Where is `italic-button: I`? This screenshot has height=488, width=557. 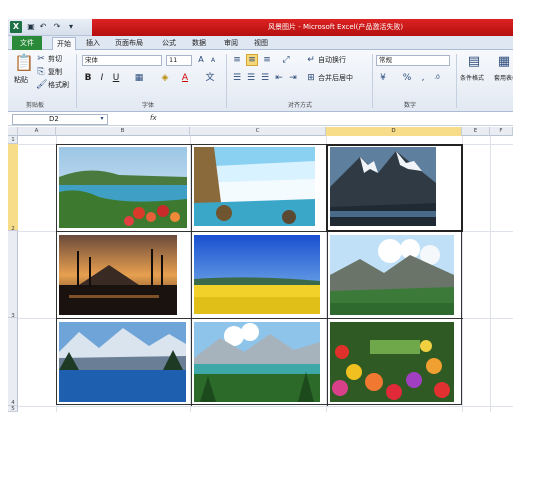 italic-button: I is located at coordinates (102, 78).